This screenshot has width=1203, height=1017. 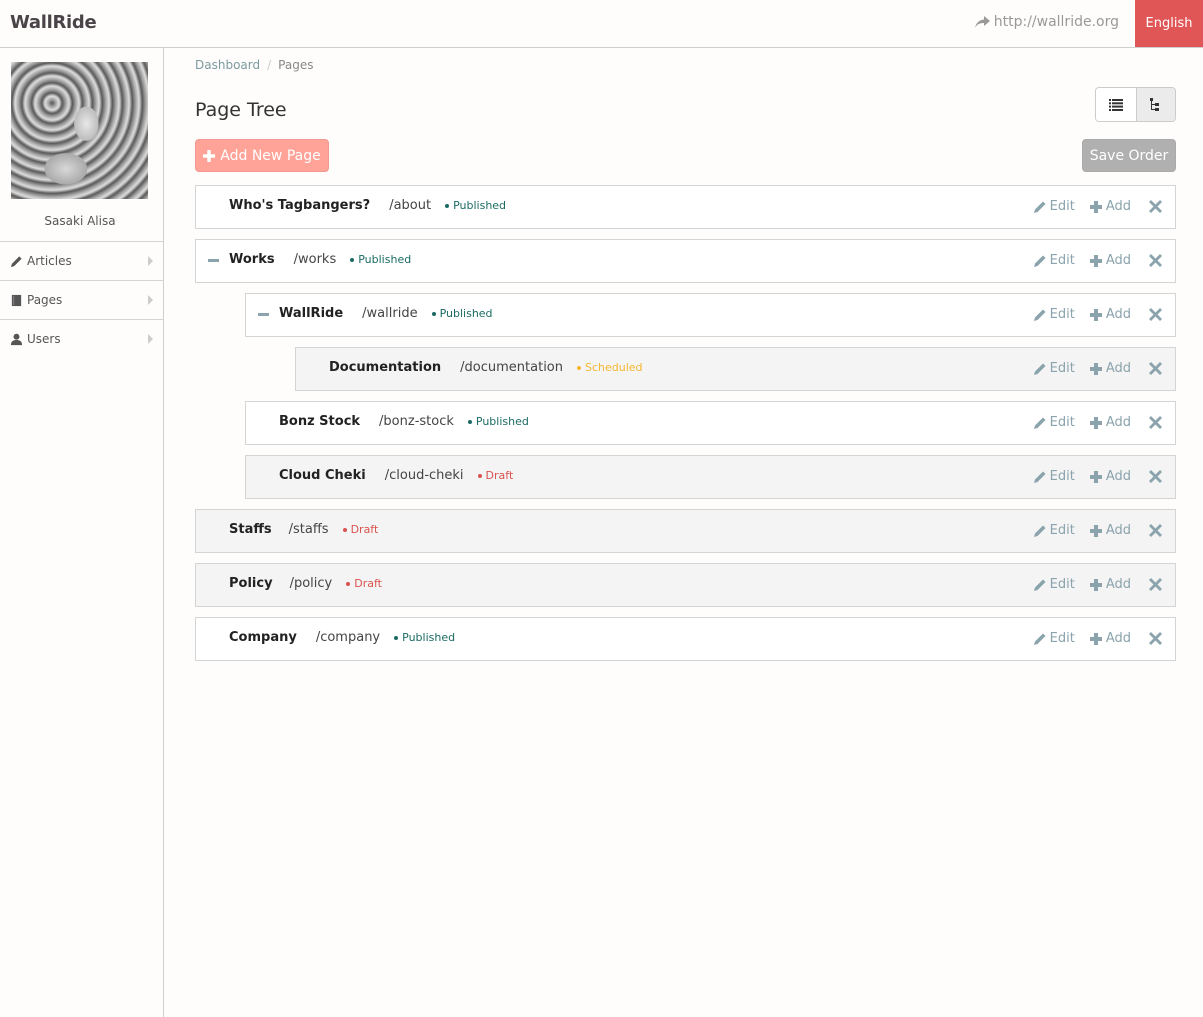 I want to click on sidebar-item-users: Users, so click(x=81, y=338).